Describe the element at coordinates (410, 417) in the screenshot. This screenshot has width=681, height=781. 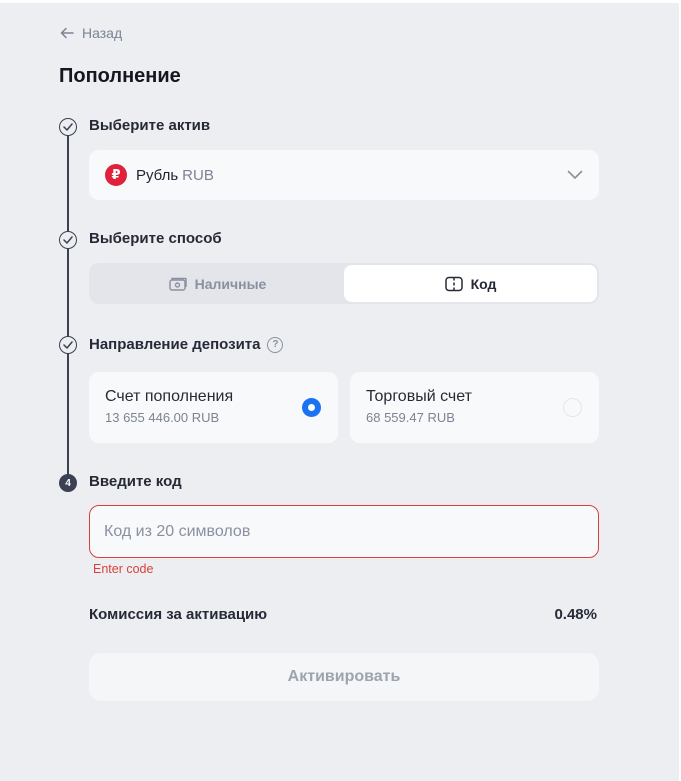
I see `account-balance: 68 559.47 RUB` at that location.